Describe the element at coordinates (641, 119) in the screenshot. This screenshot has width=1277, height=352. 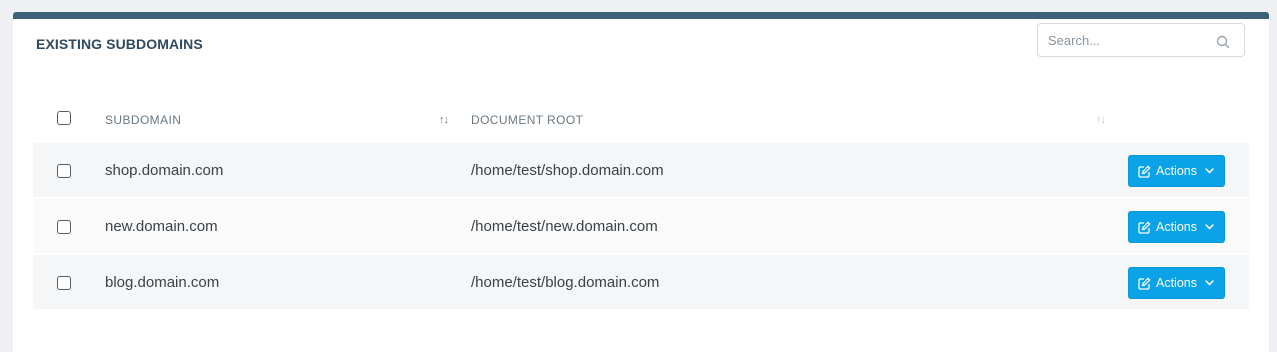
I see `table-header: SUBDOMAIN ↑↓ DOCUMENT ROOT ↑↓` at that location.